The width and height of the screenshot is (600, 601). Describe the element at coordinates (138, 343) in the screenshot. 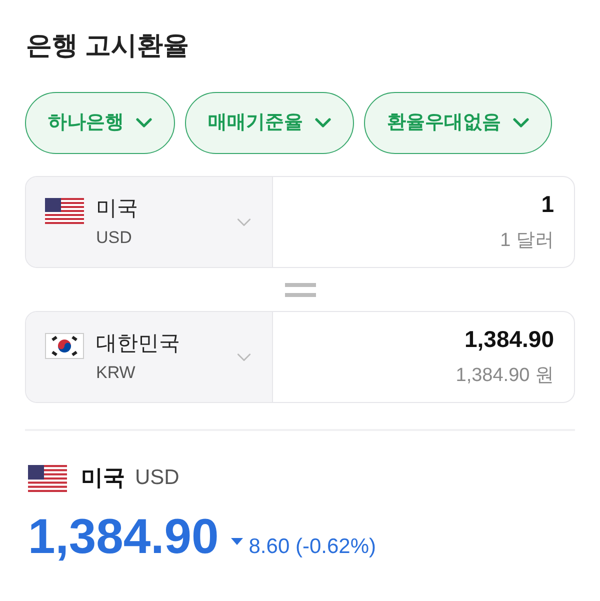

I see `country-name: 대한민국` at that location.